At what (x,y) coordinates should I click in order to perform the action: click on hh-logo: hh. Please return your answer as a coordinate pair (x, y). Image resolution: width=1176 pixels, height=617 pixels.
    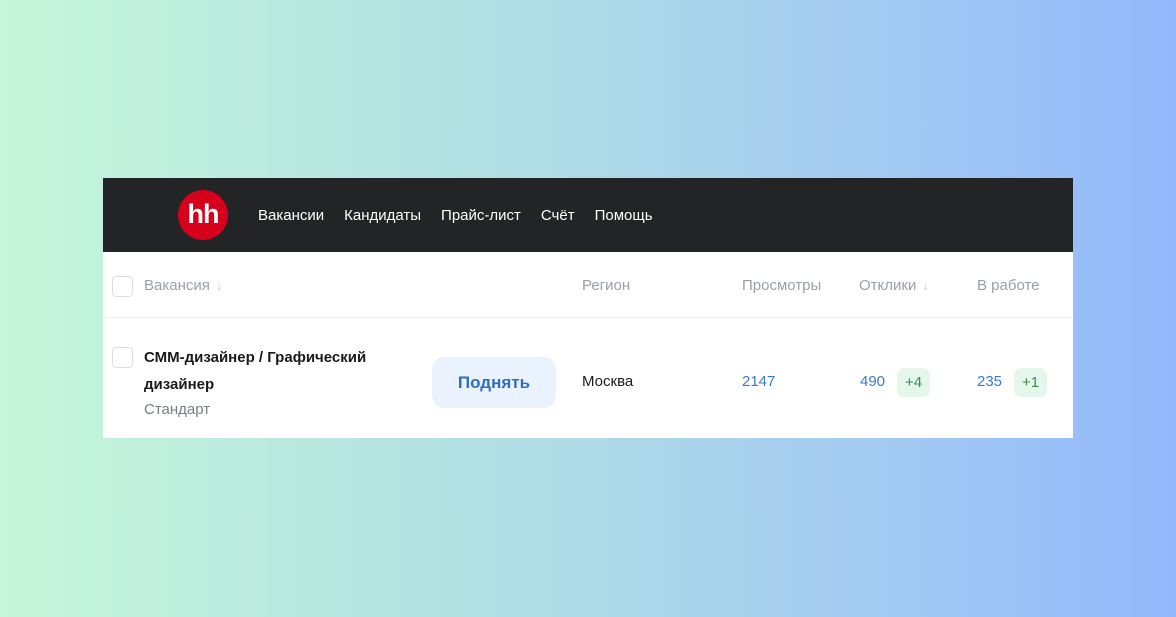
    Looking at the image, I should click on (203, 215).